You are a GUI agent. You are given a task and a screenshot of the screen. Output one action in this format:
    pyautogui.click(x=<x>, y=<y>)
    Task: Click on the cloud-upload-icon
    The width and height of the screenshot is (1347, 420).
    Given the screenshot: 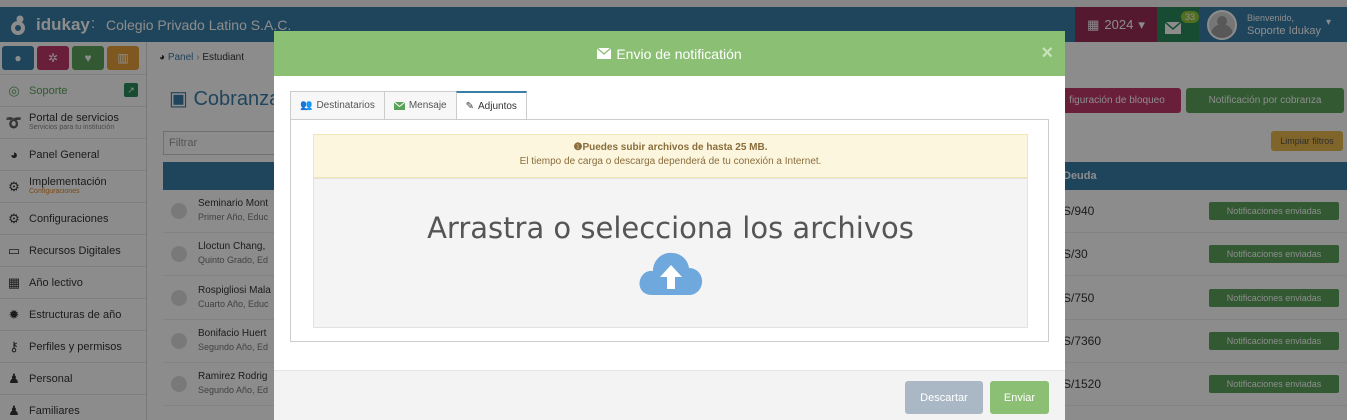 What is the action you would take?
    pyautogui.click(x=671, y=273)
    